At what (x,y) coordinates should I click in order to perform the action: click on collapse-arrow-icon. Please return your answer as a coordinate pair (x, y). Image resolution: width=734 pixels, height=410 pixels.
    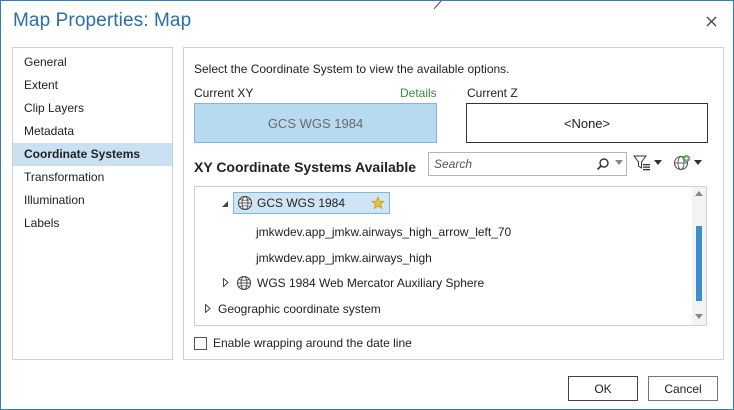
    Looking at the image, I should click on (225, 204).